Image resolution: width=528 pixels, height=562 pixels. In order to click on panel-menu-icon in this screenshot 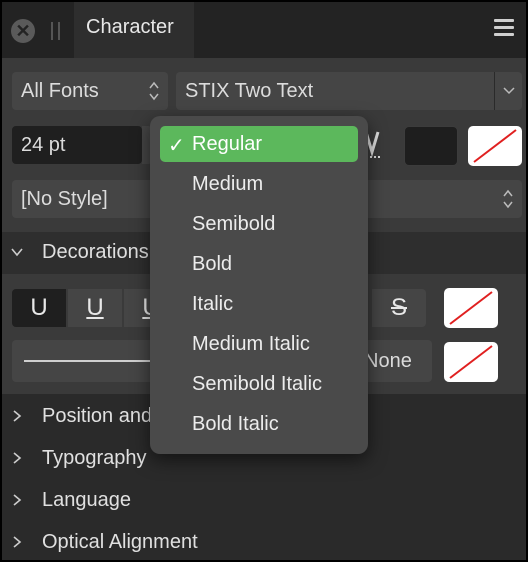, I will do `click(504, 28)`.